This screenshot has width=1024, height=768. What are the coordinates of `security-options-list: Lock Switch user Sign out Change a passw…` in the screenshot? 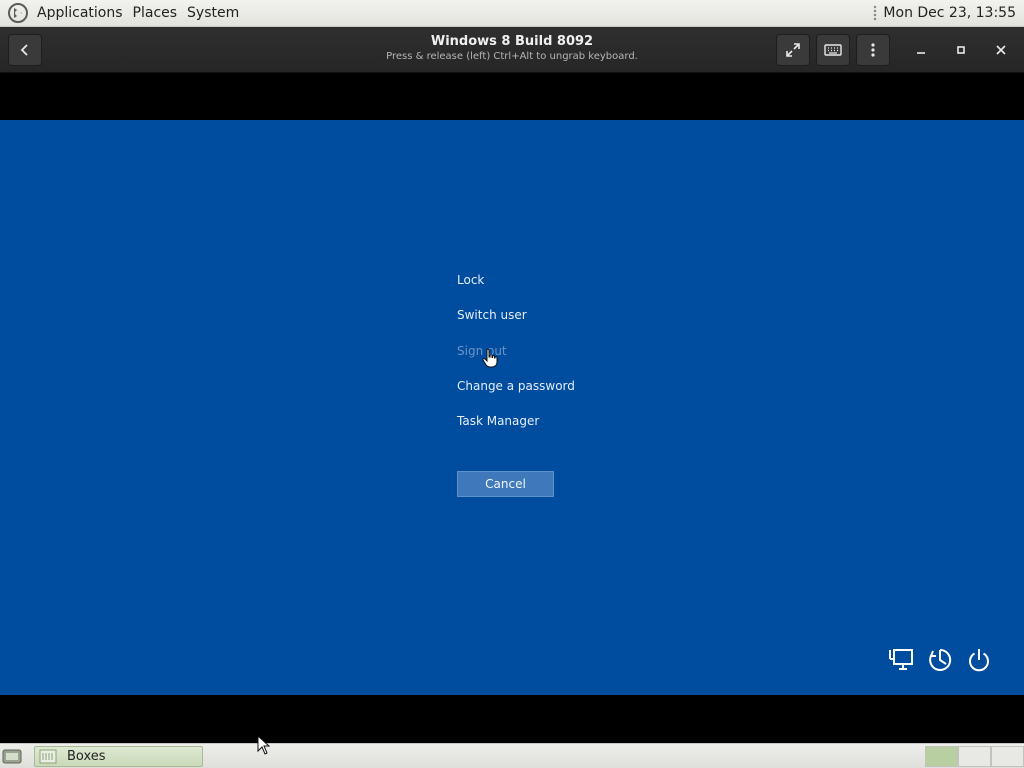 It's located at (516, 360).